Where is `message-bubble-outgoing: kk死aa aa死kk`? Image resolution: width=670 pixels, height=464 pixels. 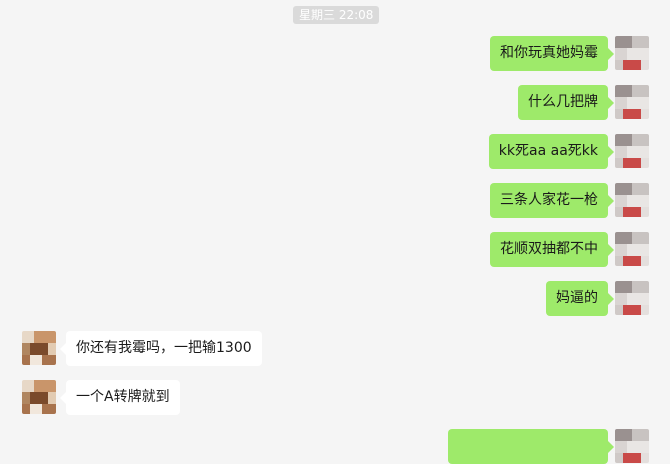 message-bubble-outgoing: kk死aa aa死kk is located at coordinates (551, 151).